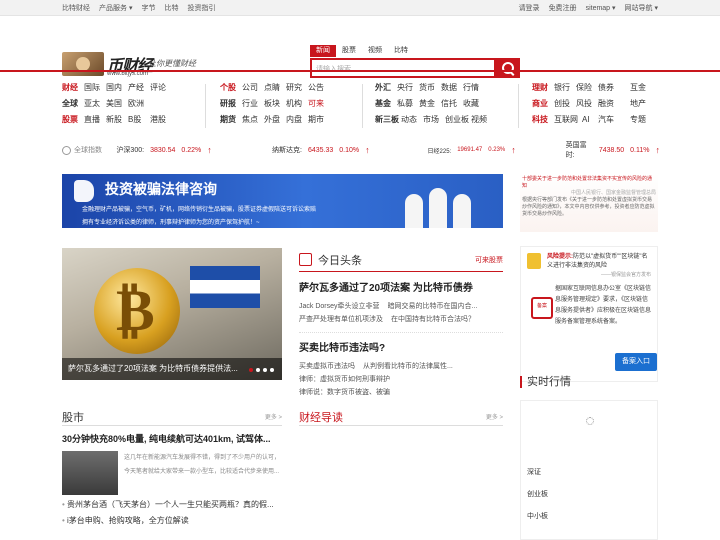 Image resolution: width=720 pixels, height=540 pixels. I want to click on nav-item: 债券, so click(614, 88).